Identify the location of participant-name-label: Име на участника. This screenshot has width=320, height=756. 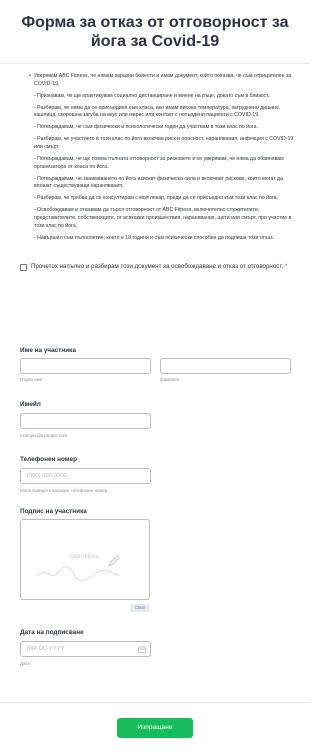
(48, 350).